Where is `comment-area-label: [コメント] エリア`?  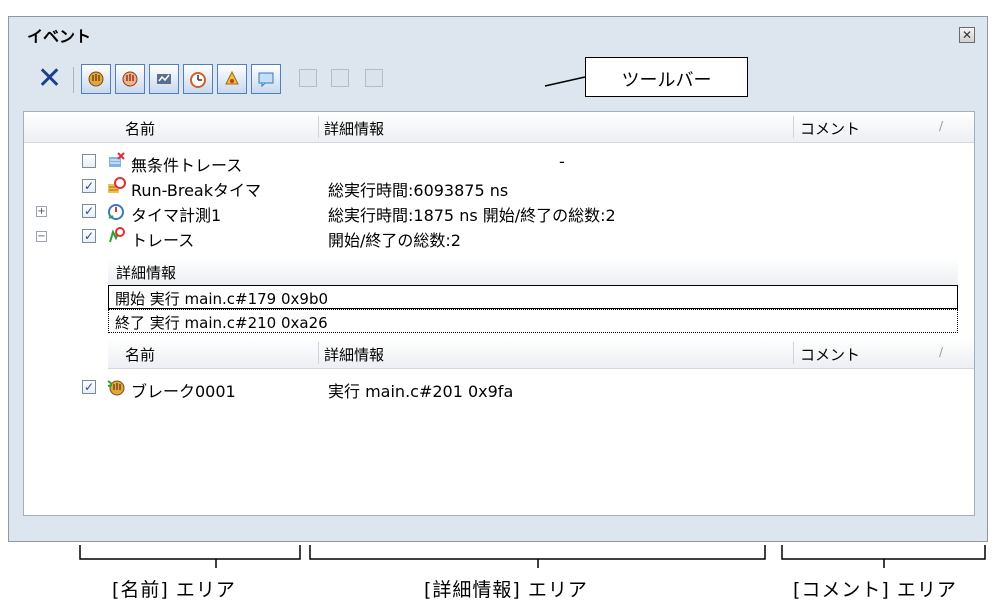
comment-area-label: [コメント] エリア is located at coordinates (875, 590).